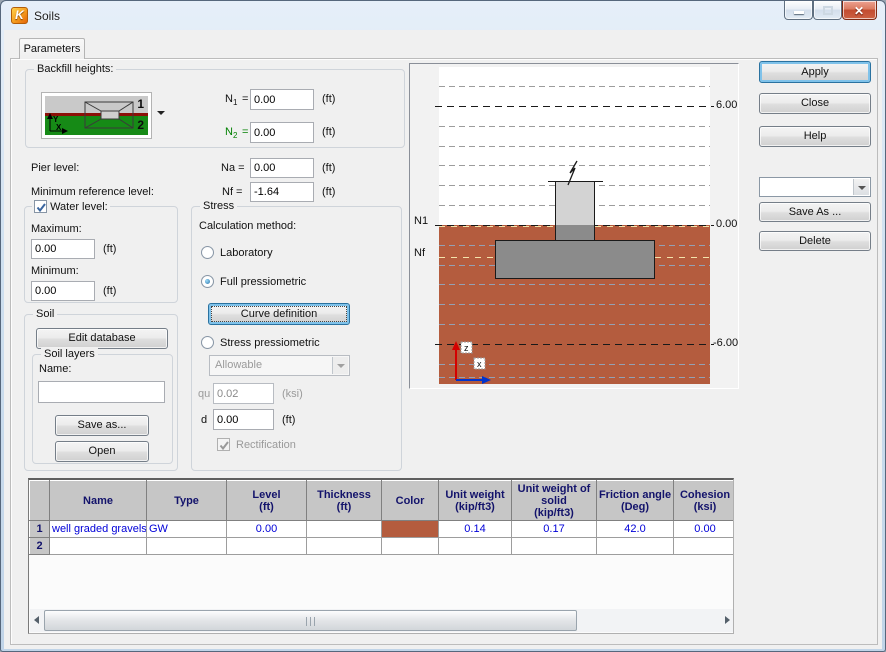 The height and width of the screenshot is (652, 886). Describe the element at coordinates (410, 546) in the screenshot. I see `color-swatch-cell-empty` at that location.